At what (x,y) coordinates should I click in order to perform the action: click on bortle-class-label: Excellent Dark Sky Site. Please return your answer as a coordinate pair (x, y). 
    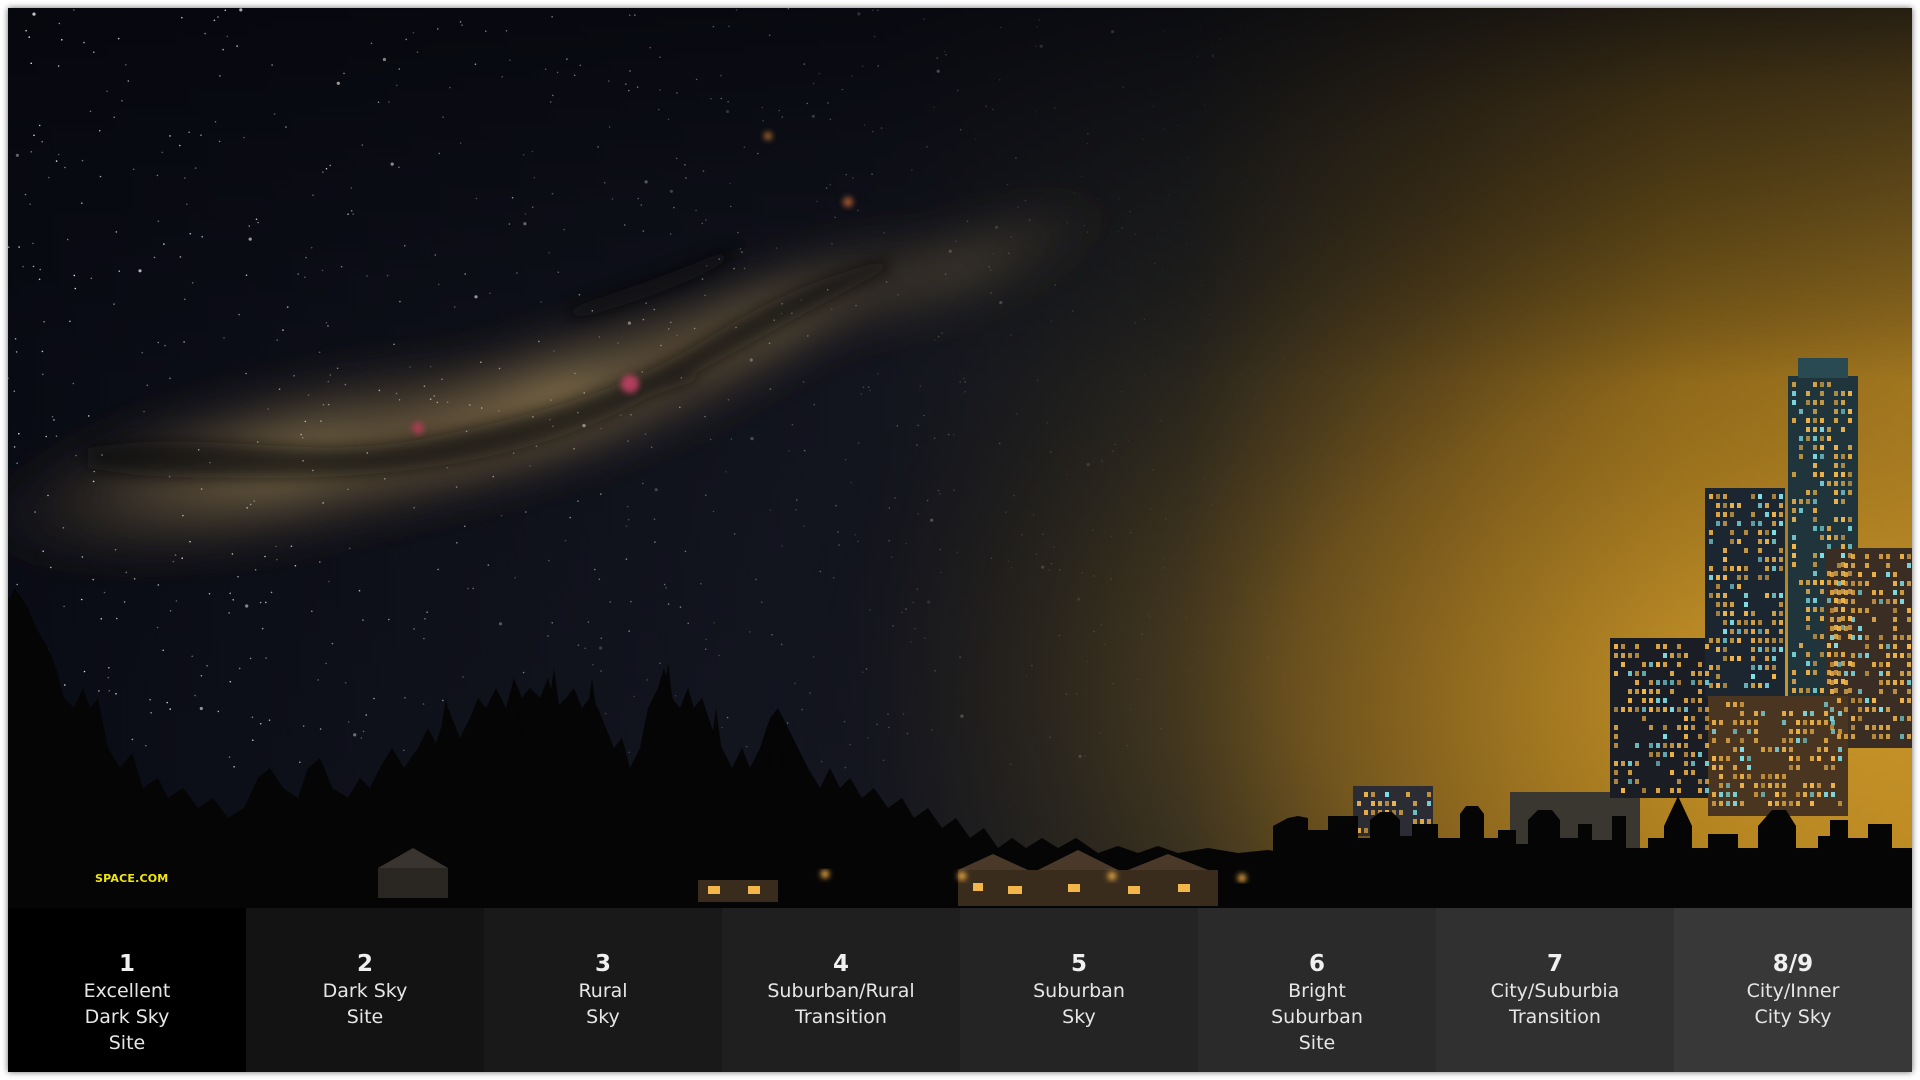
    Looking at the image, I should click on (127, 1017).